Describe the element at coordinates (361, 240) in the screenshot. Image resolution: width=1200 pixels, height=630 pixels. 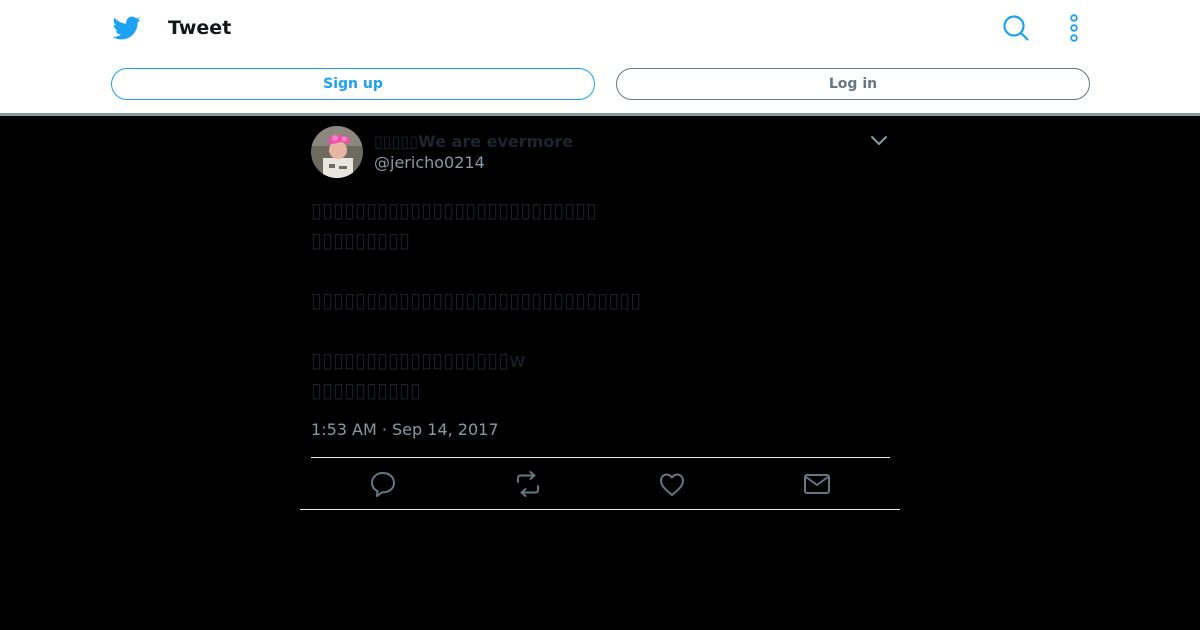
I see `tweet-text-line: ▯▯▯▯▯▯▯▯▯` at that location.